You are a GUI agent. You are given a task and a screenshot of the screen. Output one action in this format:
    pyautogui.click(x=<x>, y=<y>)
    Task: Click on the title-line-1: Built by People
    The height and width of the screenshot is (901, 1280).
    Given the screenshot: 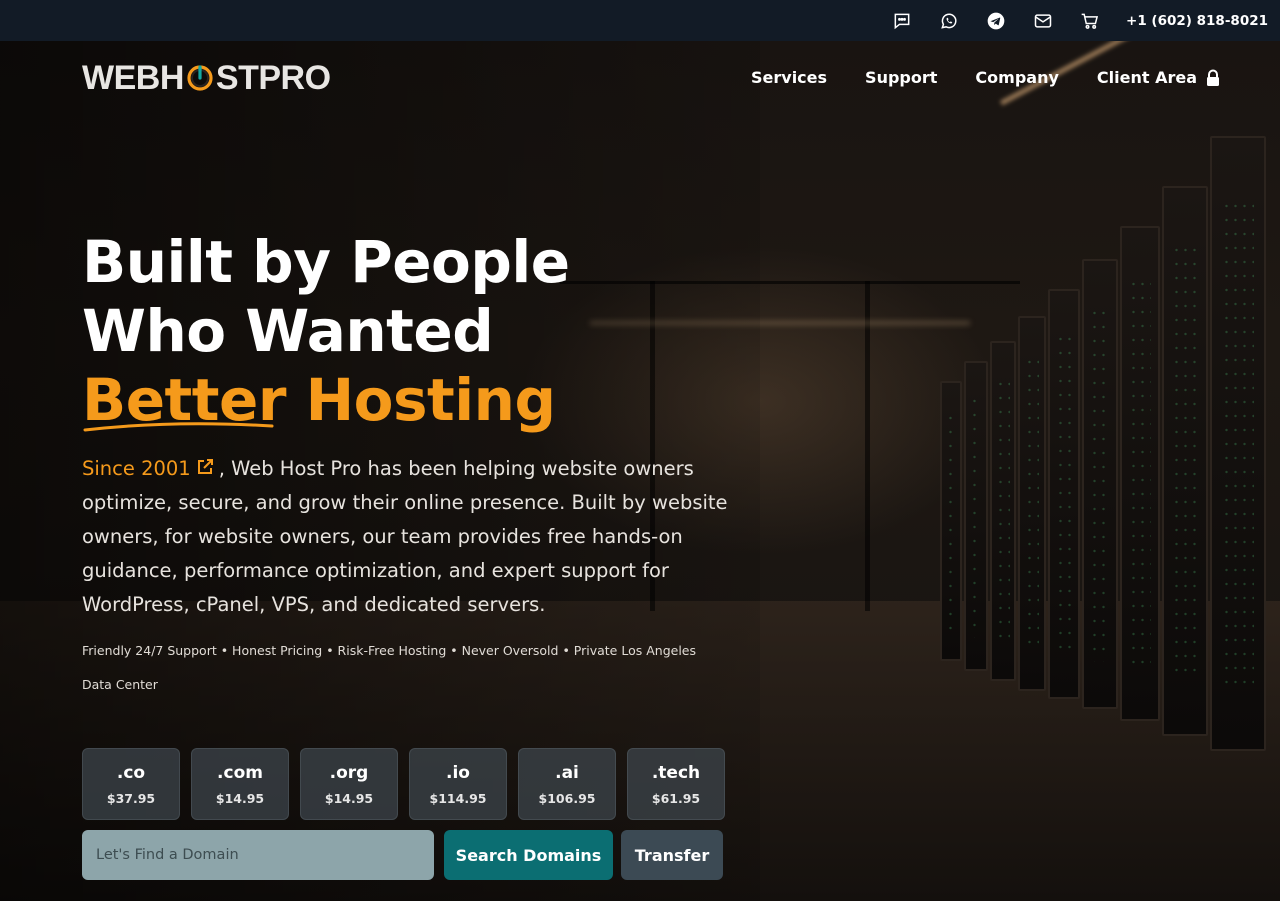 What is the action you would take?
    pyautogui.click(x=326, y=262)
    